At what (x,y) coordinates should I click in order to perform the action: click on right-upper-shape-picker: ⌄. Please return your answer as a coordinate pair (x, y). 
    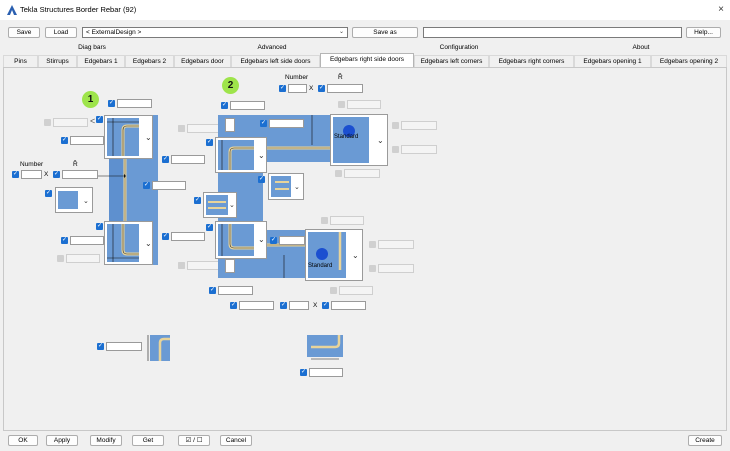
    Looking at the image, I should click on (241, 155).